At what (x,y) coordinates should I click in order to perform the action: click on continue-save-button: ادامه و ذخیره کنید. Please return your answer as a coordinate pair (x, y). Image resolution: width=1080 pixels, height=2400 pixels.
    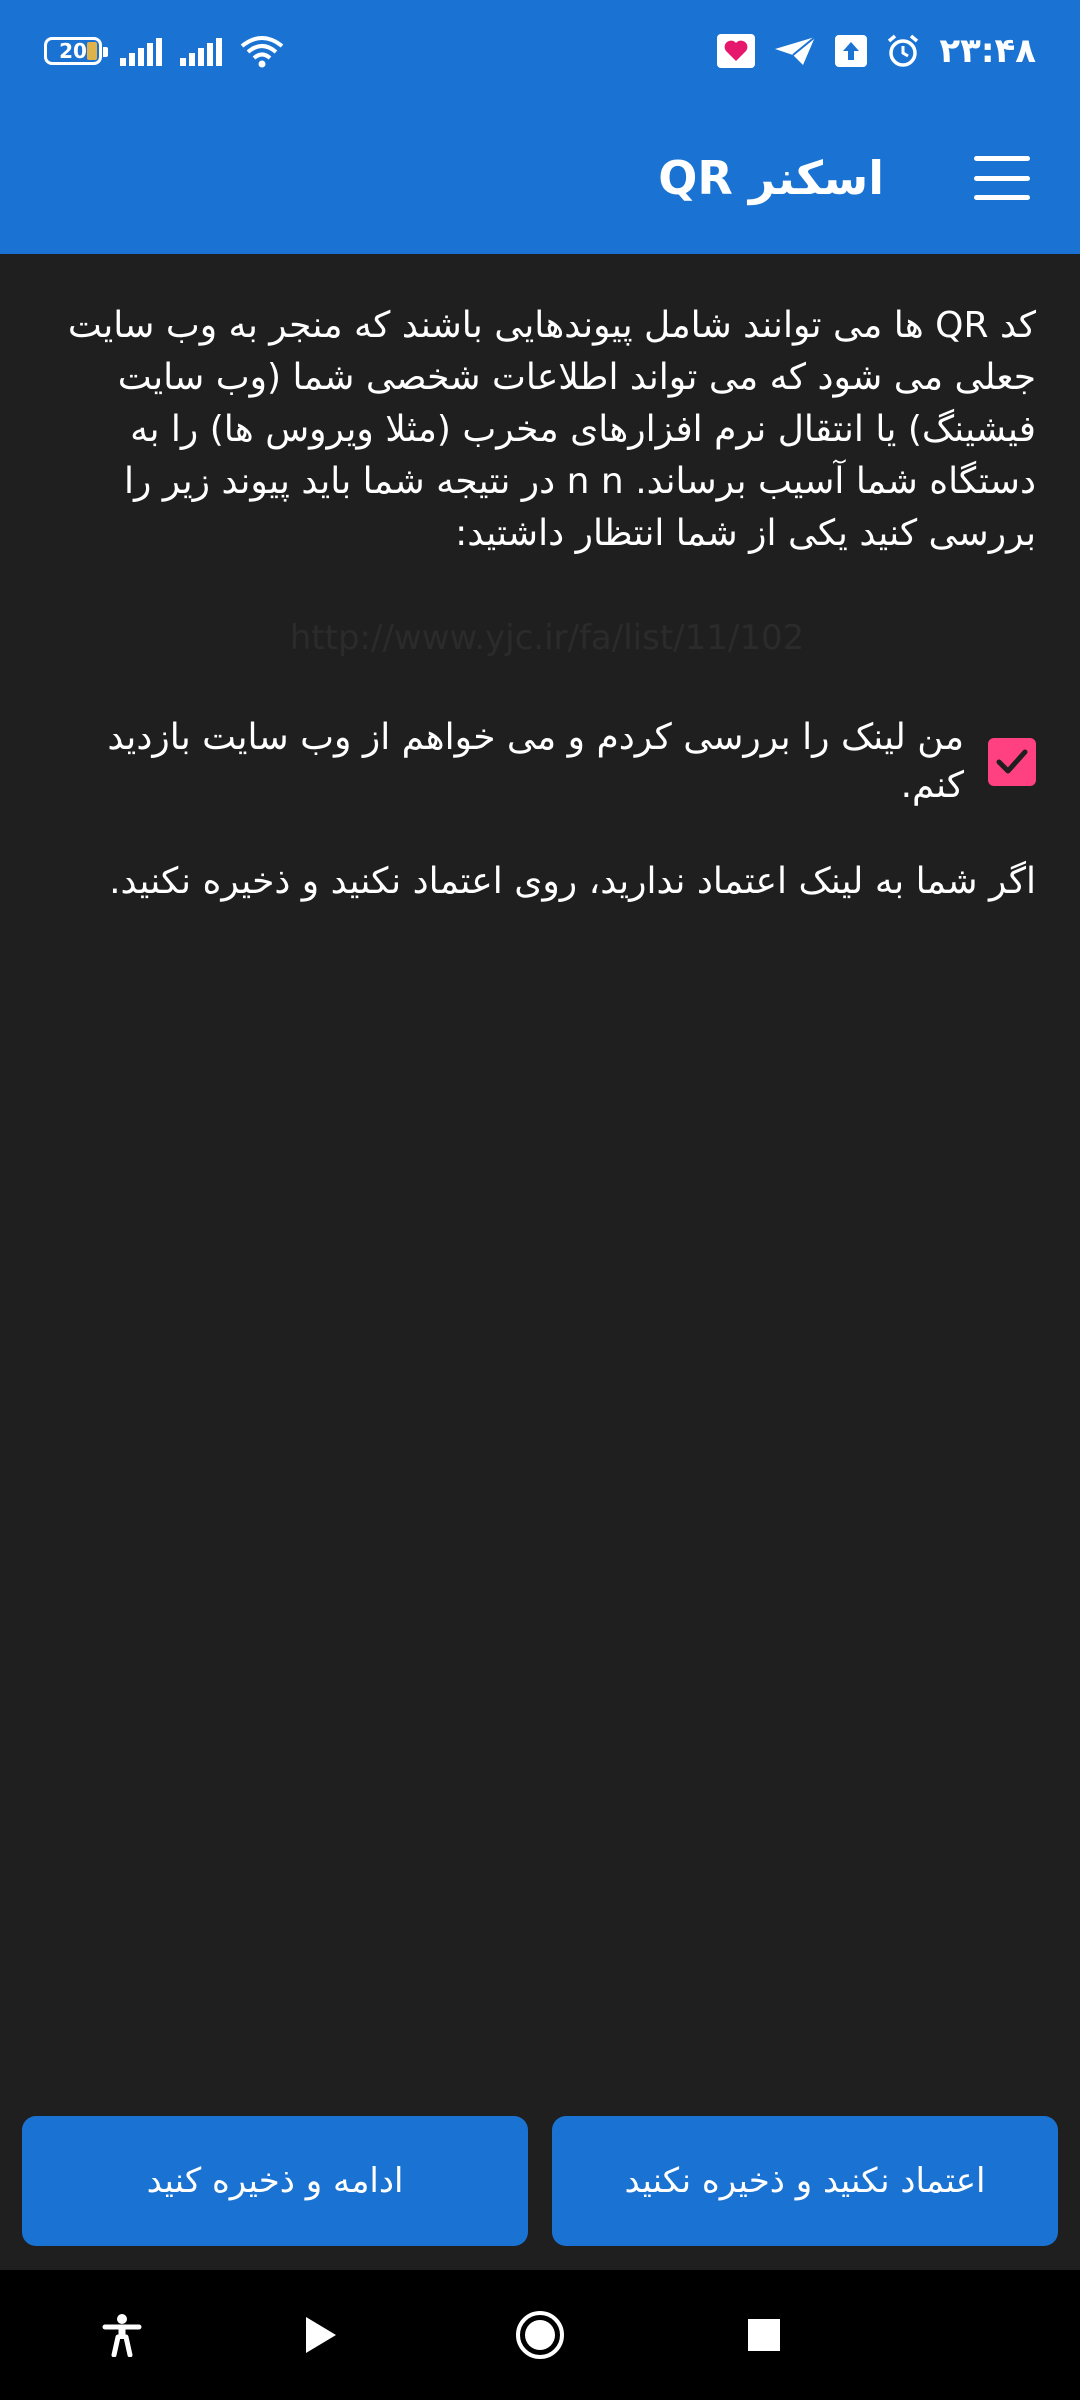
    Looking at the image, I should click on (275, 2181).